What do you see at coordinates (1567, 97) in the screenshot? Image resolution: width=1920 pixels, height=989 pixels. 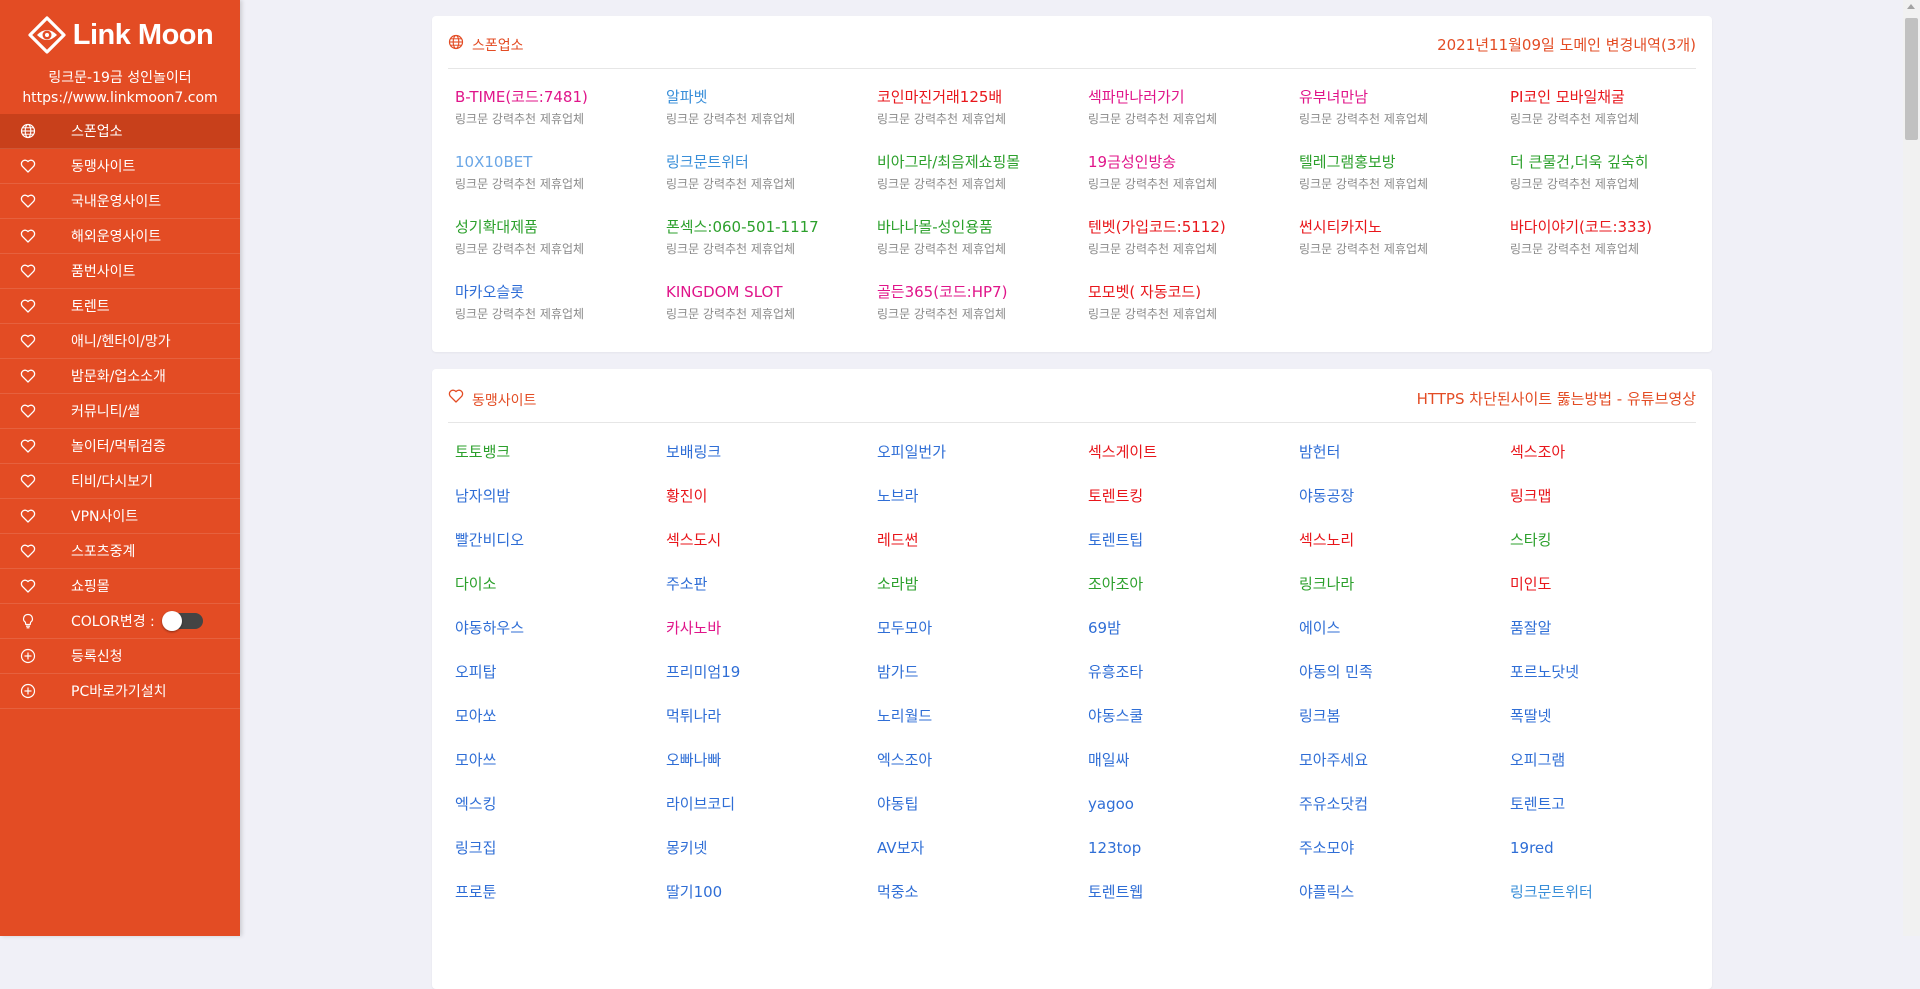 I see `sponsor-item-name: PI코인 모바일채굴` at bounding box center [1567, 97].